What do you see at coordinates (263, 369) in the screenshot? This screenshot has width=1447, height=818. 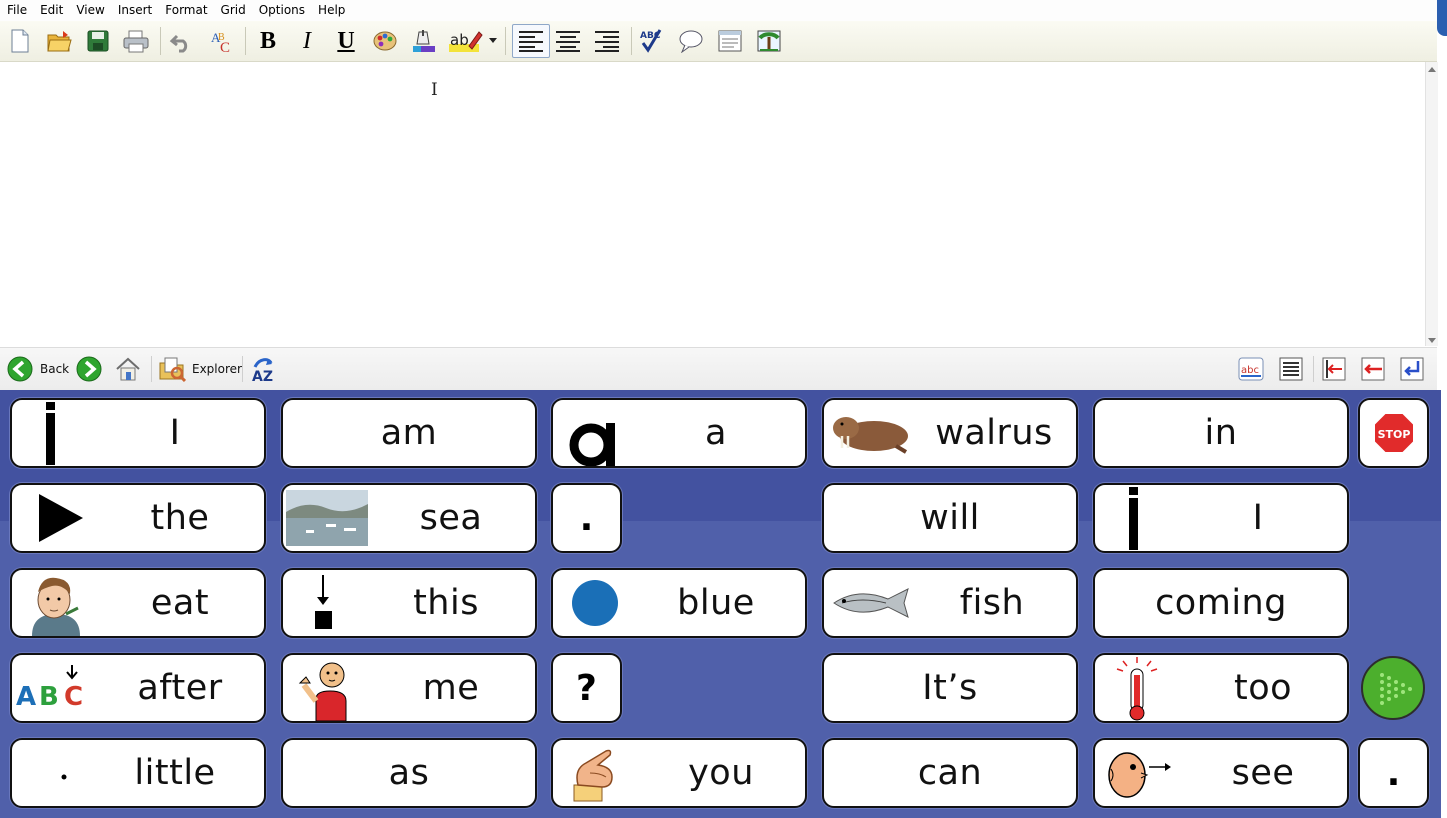 I see `sort-az-button: AZ` at bounding box center [263, 369].